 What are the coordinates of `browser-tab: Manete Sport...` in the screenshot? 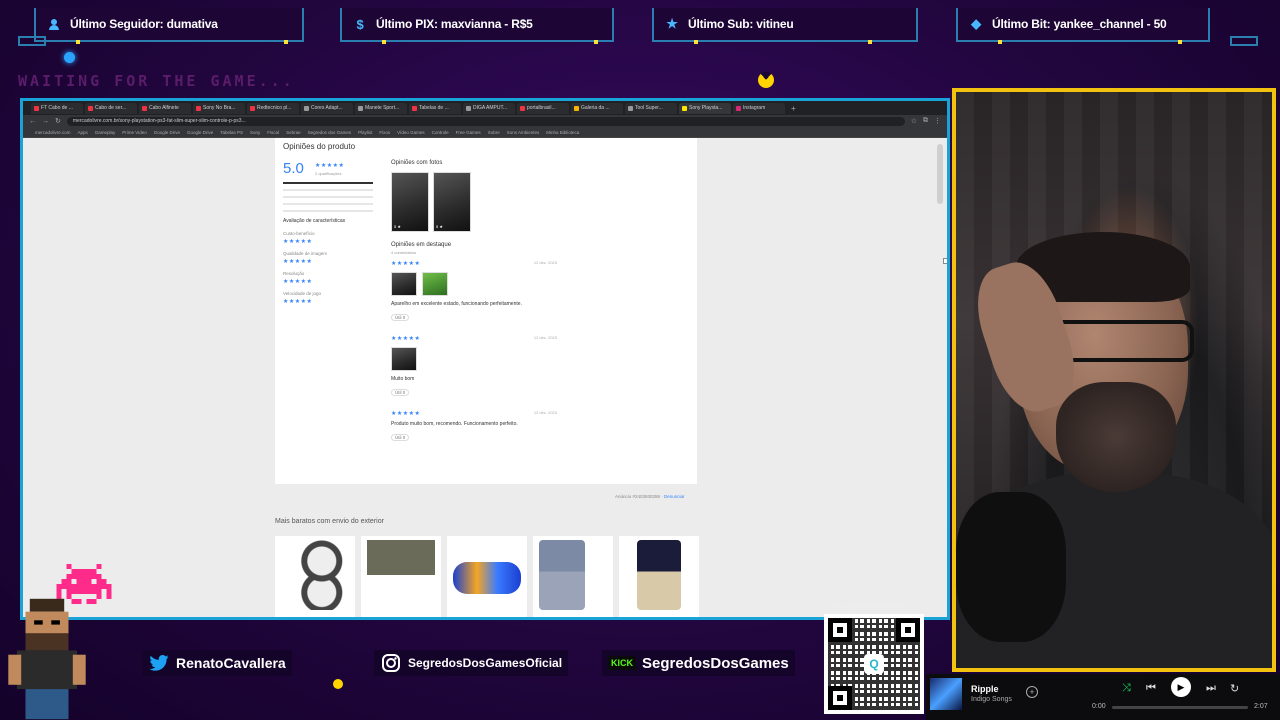 It's located at (381, 108).